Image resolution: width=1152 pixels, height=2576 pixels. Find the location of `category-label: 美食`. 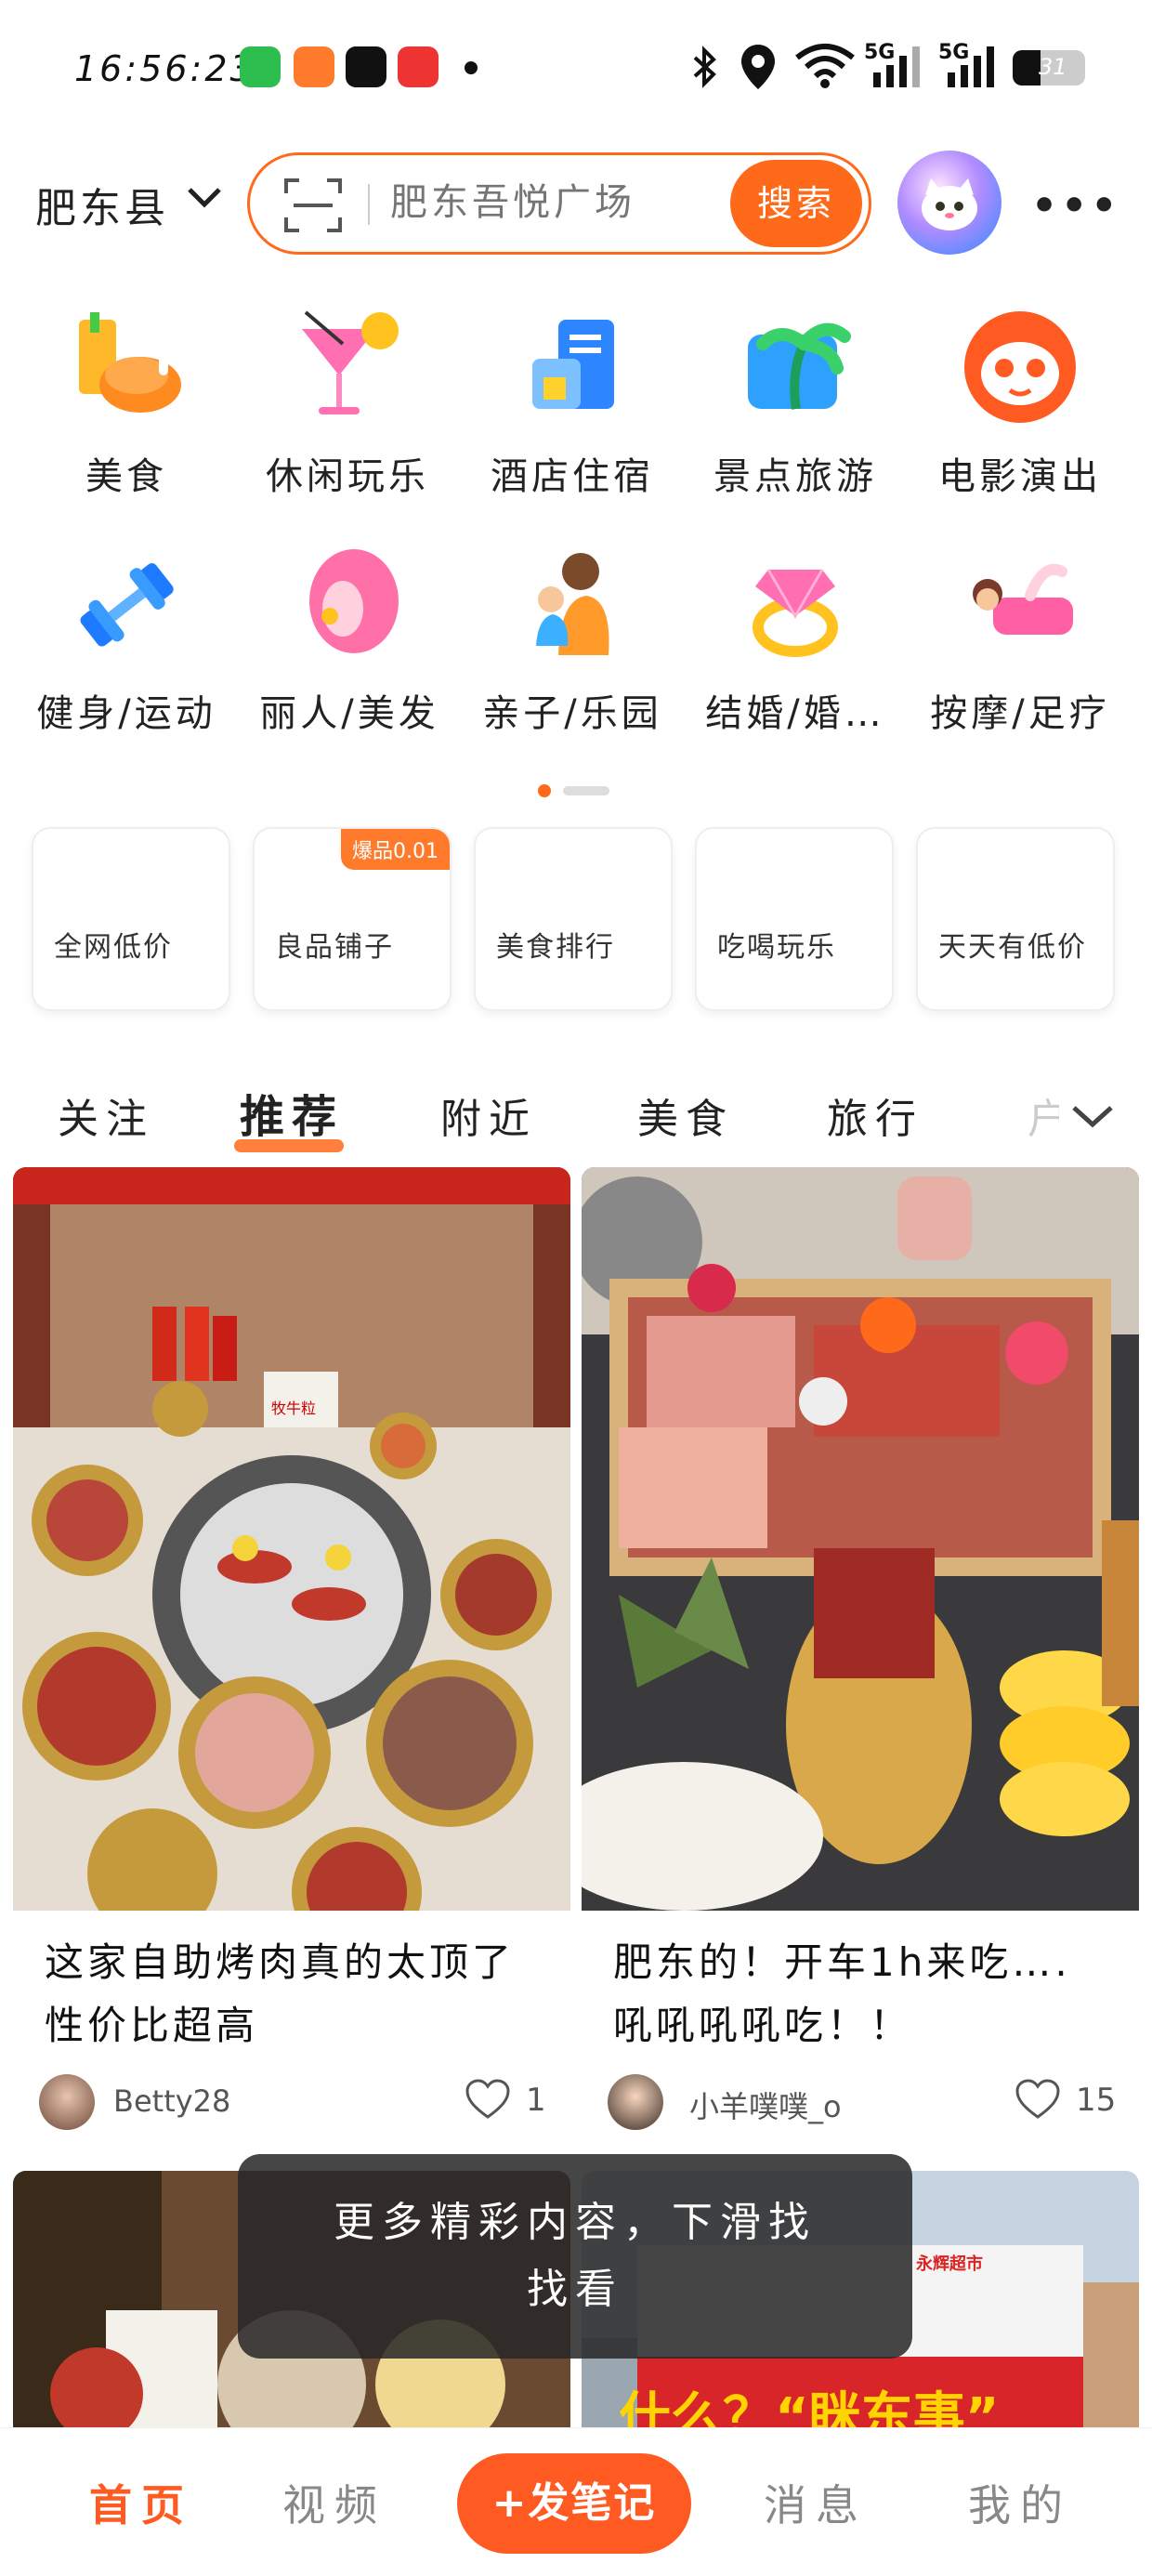

category-label: 美食 is located at coordinates (126, 476).